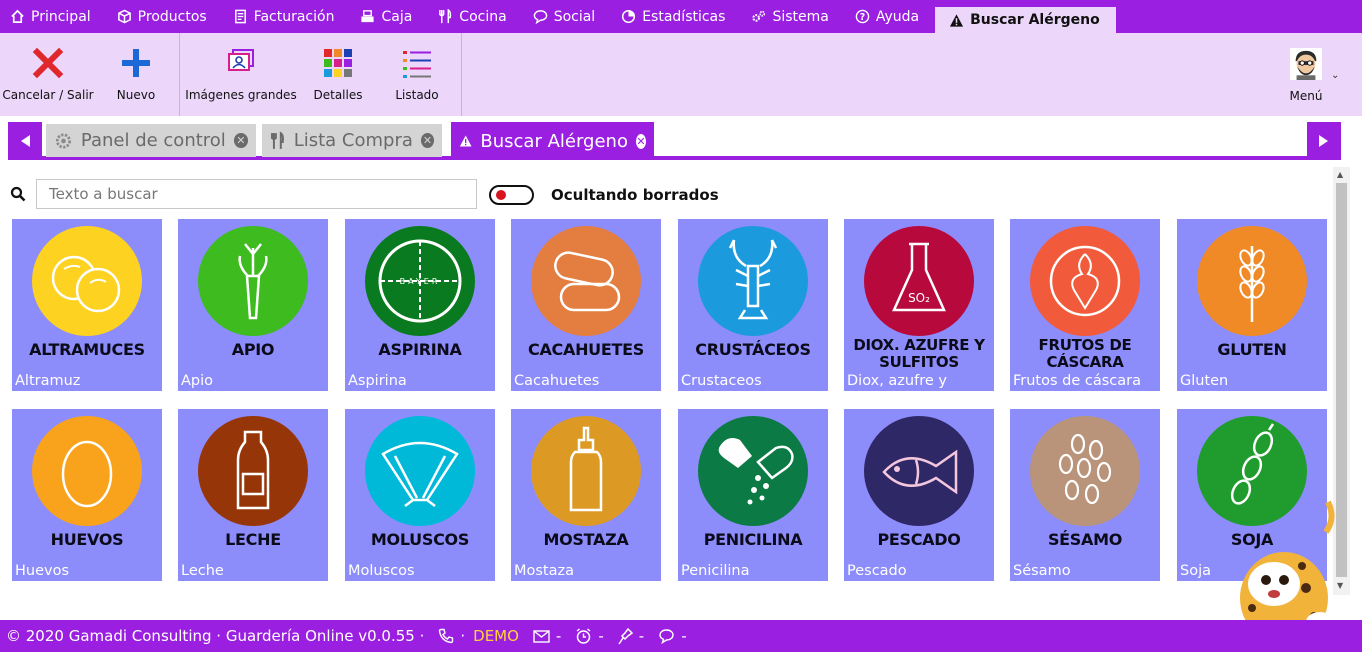 Image resolution: width=1362 pixels, height=652 pixels. I want to click on triangle-right-icon, so click(1323, 141).